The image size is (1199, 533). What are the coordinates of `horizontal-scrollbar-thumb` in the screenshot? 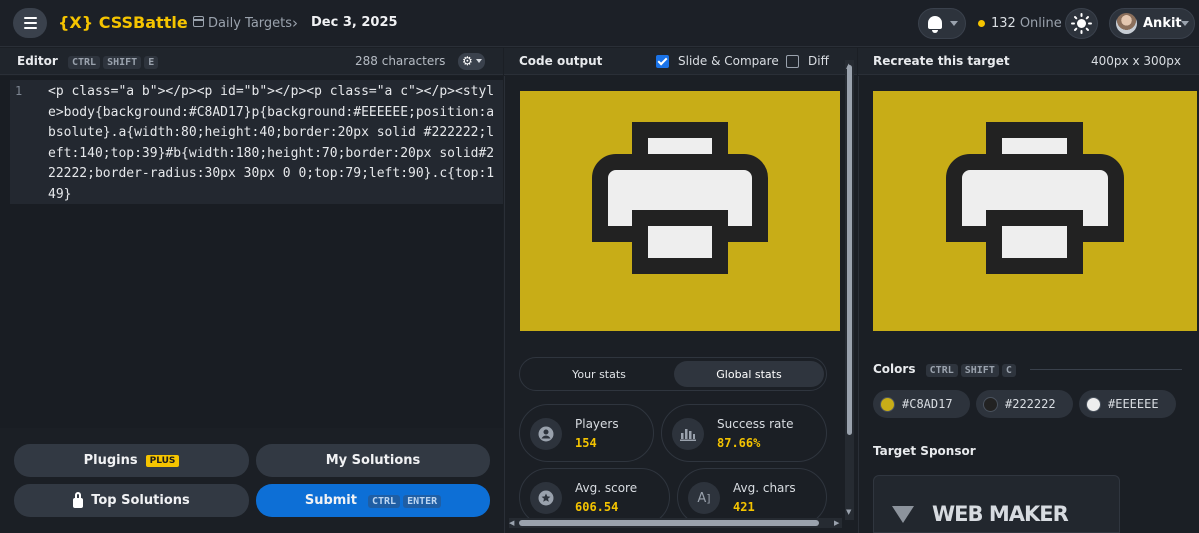 It's located at (669, 523).